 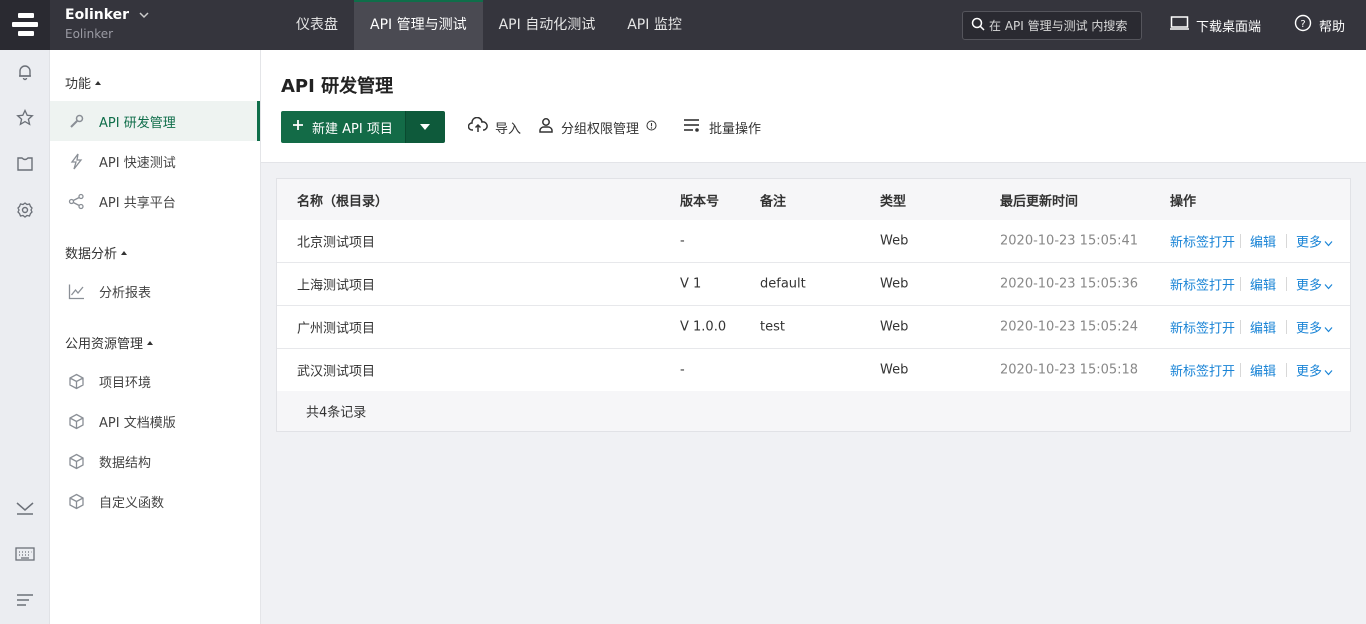 What do you see at coordinates (343, 201) in the screenshot?
I see `col-name: 名称（根目录）` at bounding box center [343, 201].